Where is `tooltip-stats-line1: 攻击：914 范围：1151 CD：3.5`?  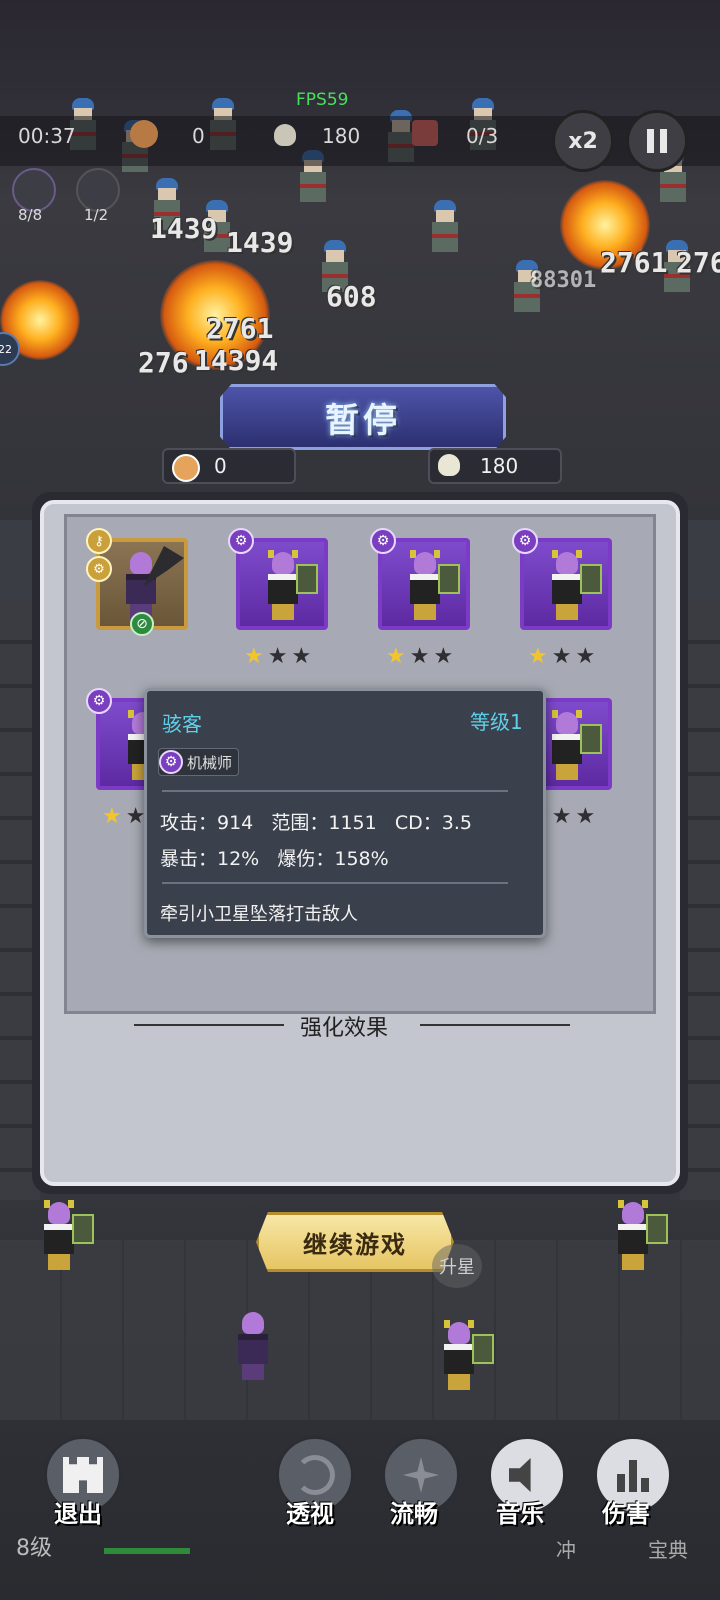 tooltip-stats-line1: 攻击：914 范围：1151 CD：3.5 is located at coordinates (316, 823).